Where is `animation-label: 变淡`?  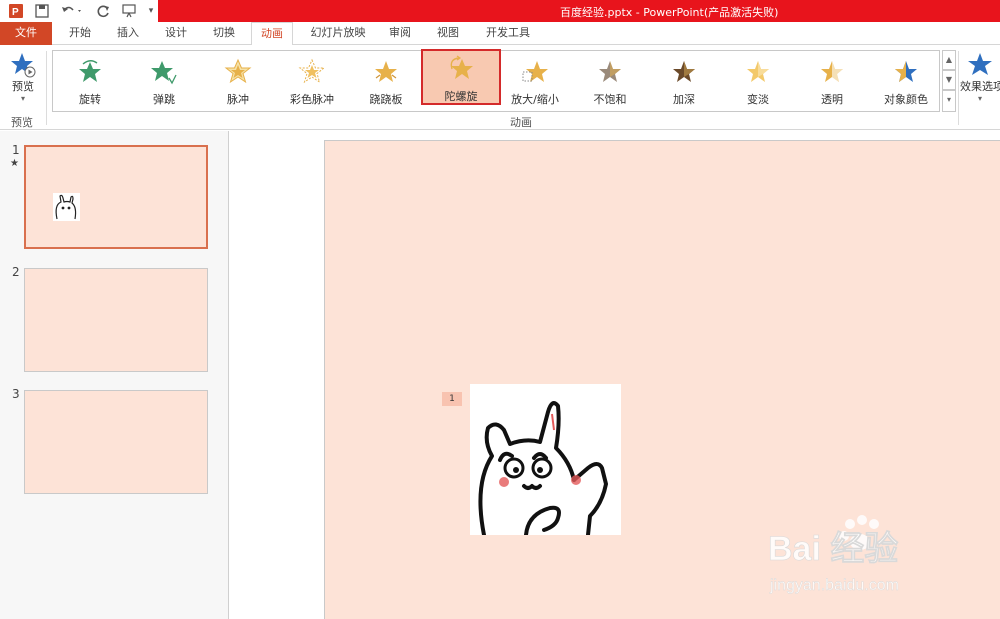
animation-label: 变淡 is located at coordinates (758, 99).